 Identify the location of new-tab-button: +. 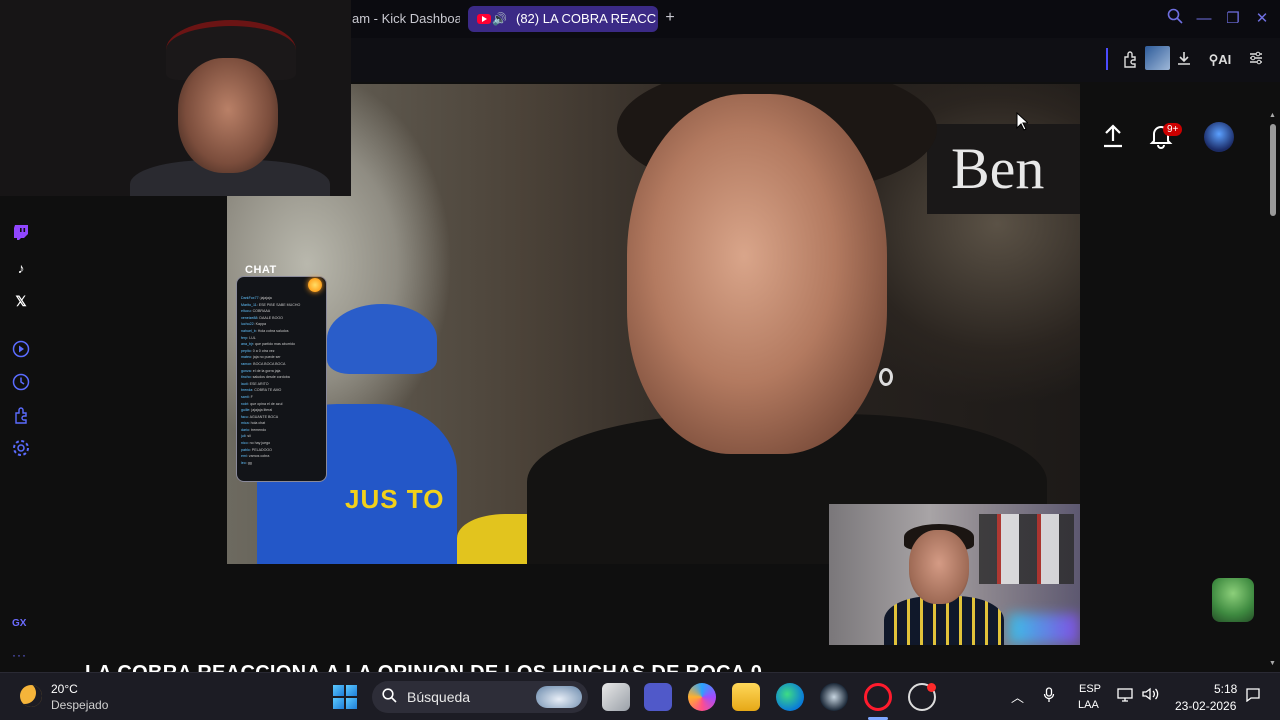
(670, 18).